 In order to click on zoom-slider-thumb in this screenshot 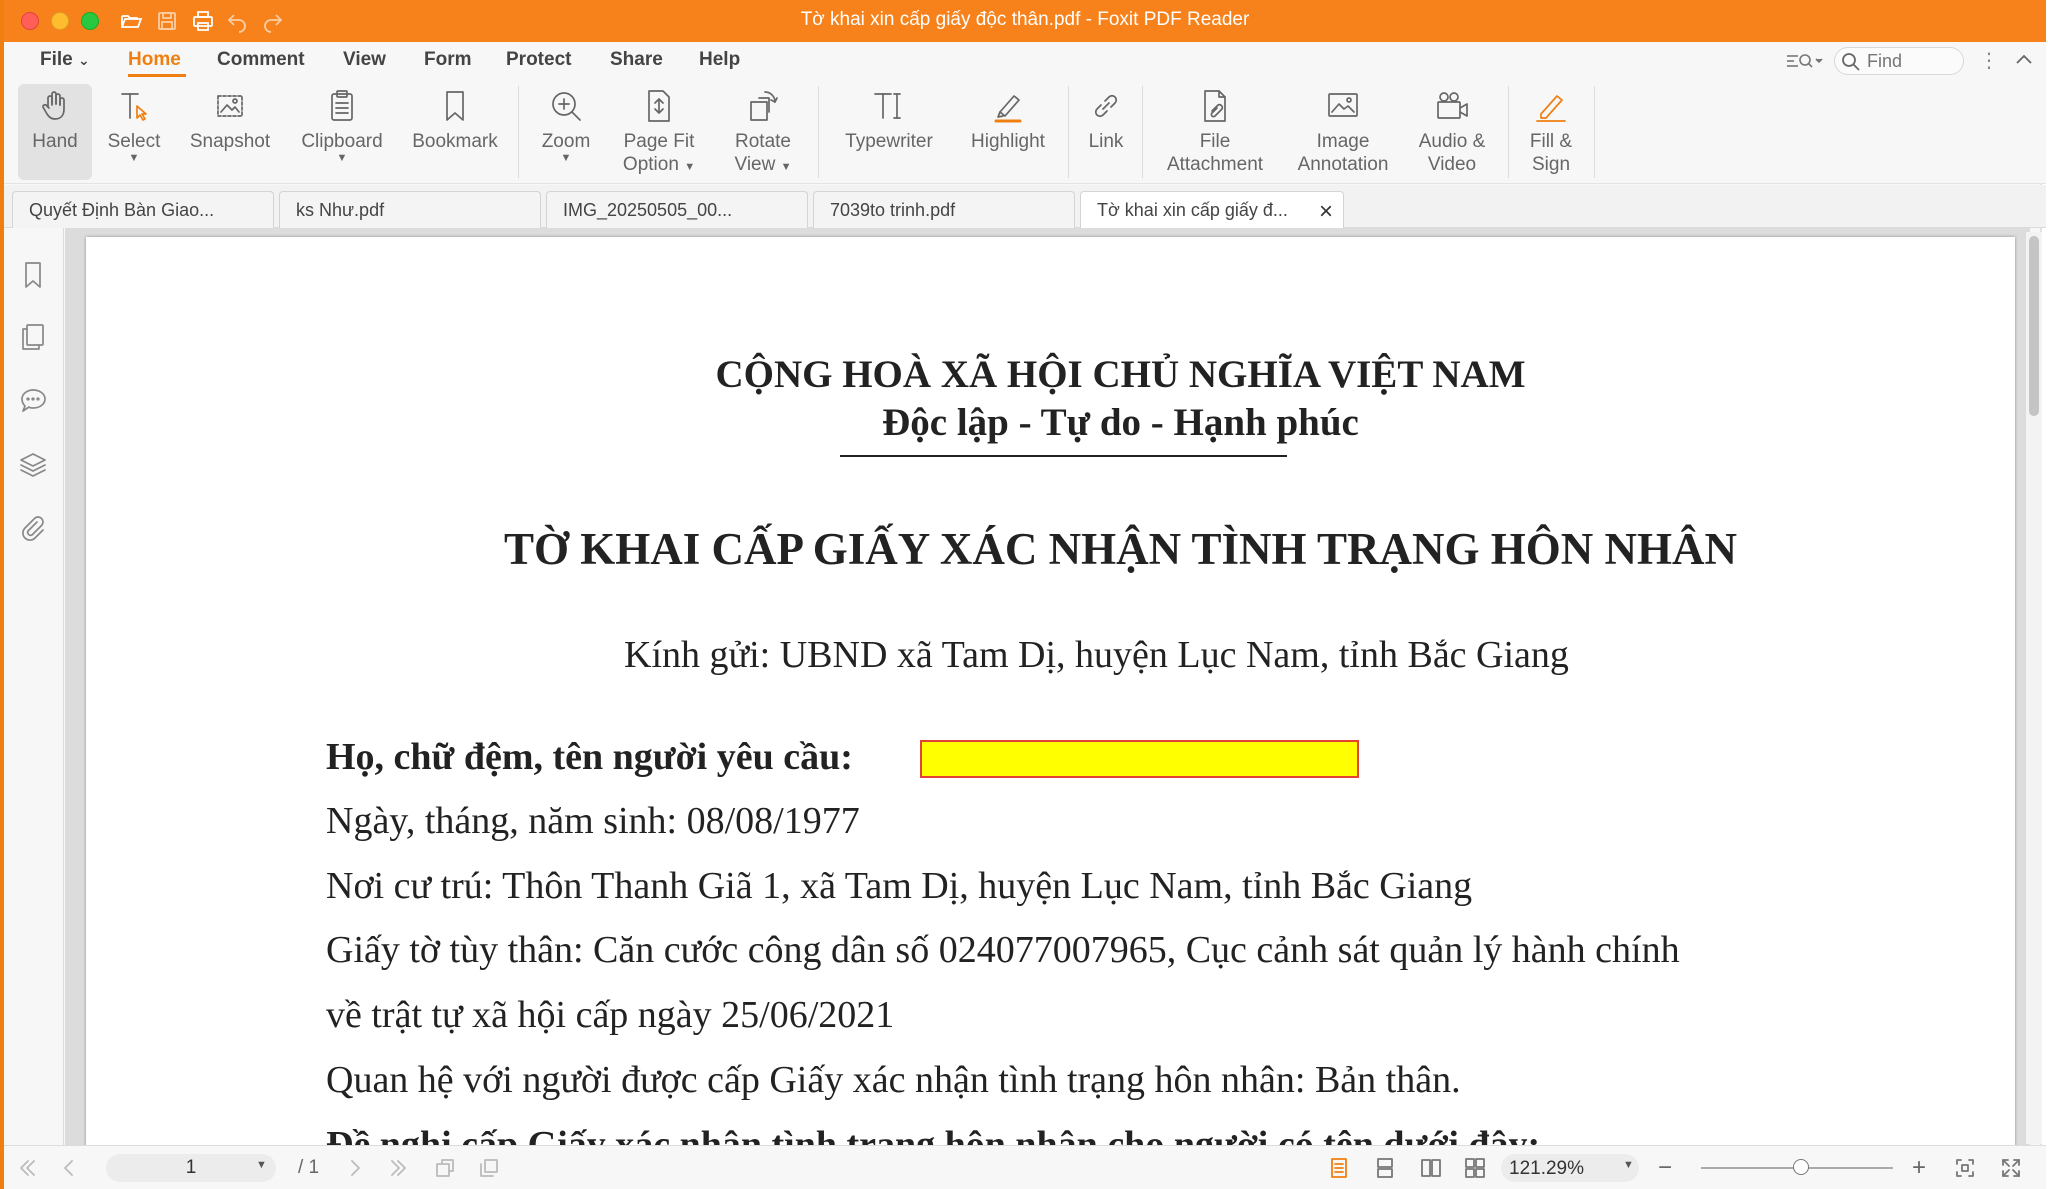, I will do `click(1801, 1167)`.